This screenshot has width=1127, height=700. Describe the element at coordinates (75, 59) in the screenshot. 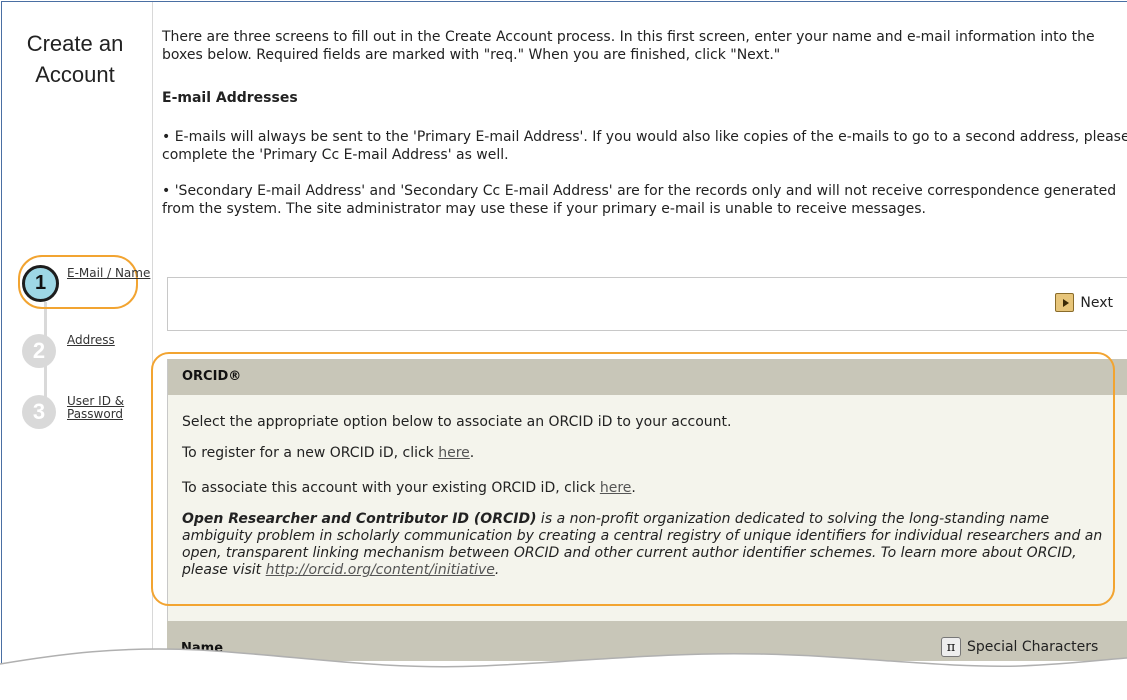

I see `page-title: Create an Account` at that location.